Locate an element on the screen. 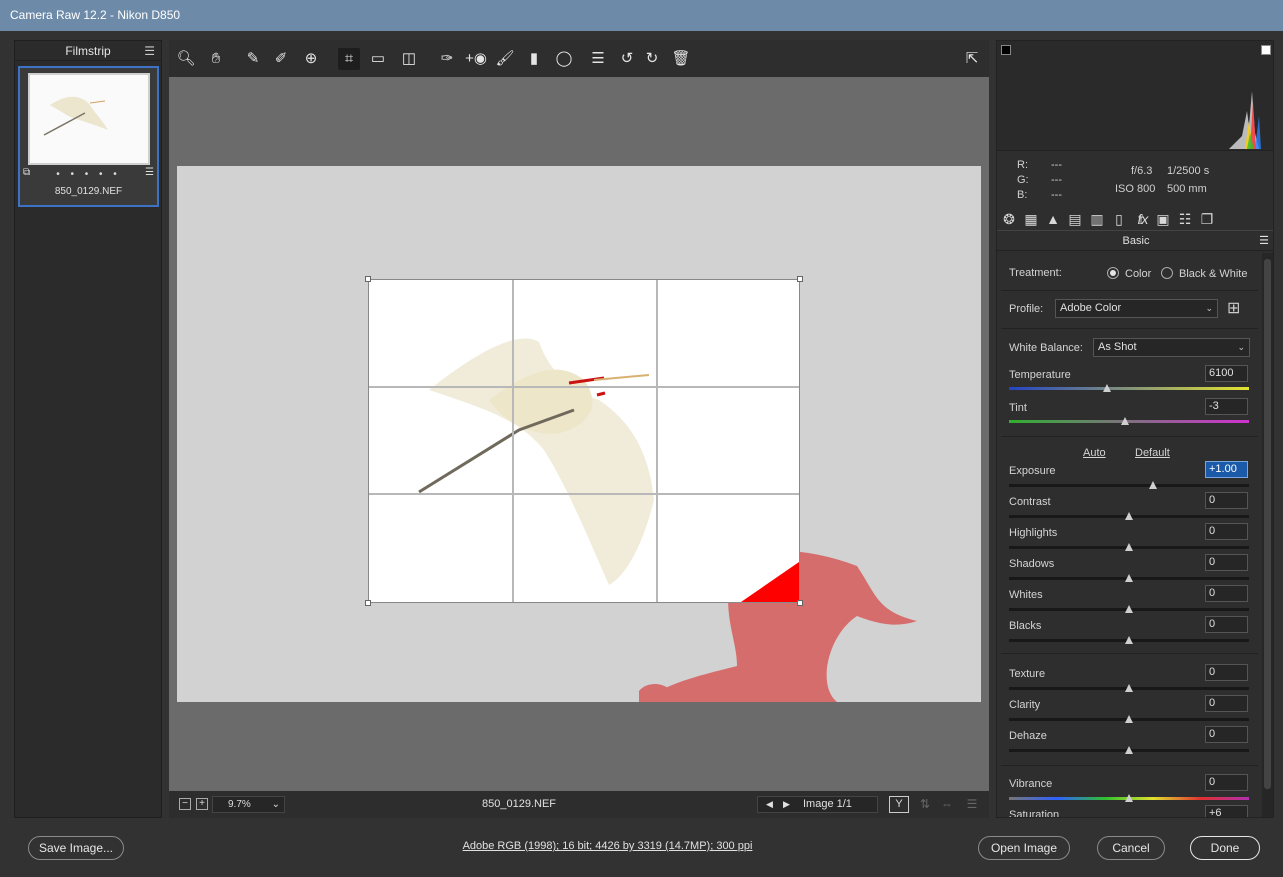  vibrance-slider-knob is located at coordinates (1129, 798).